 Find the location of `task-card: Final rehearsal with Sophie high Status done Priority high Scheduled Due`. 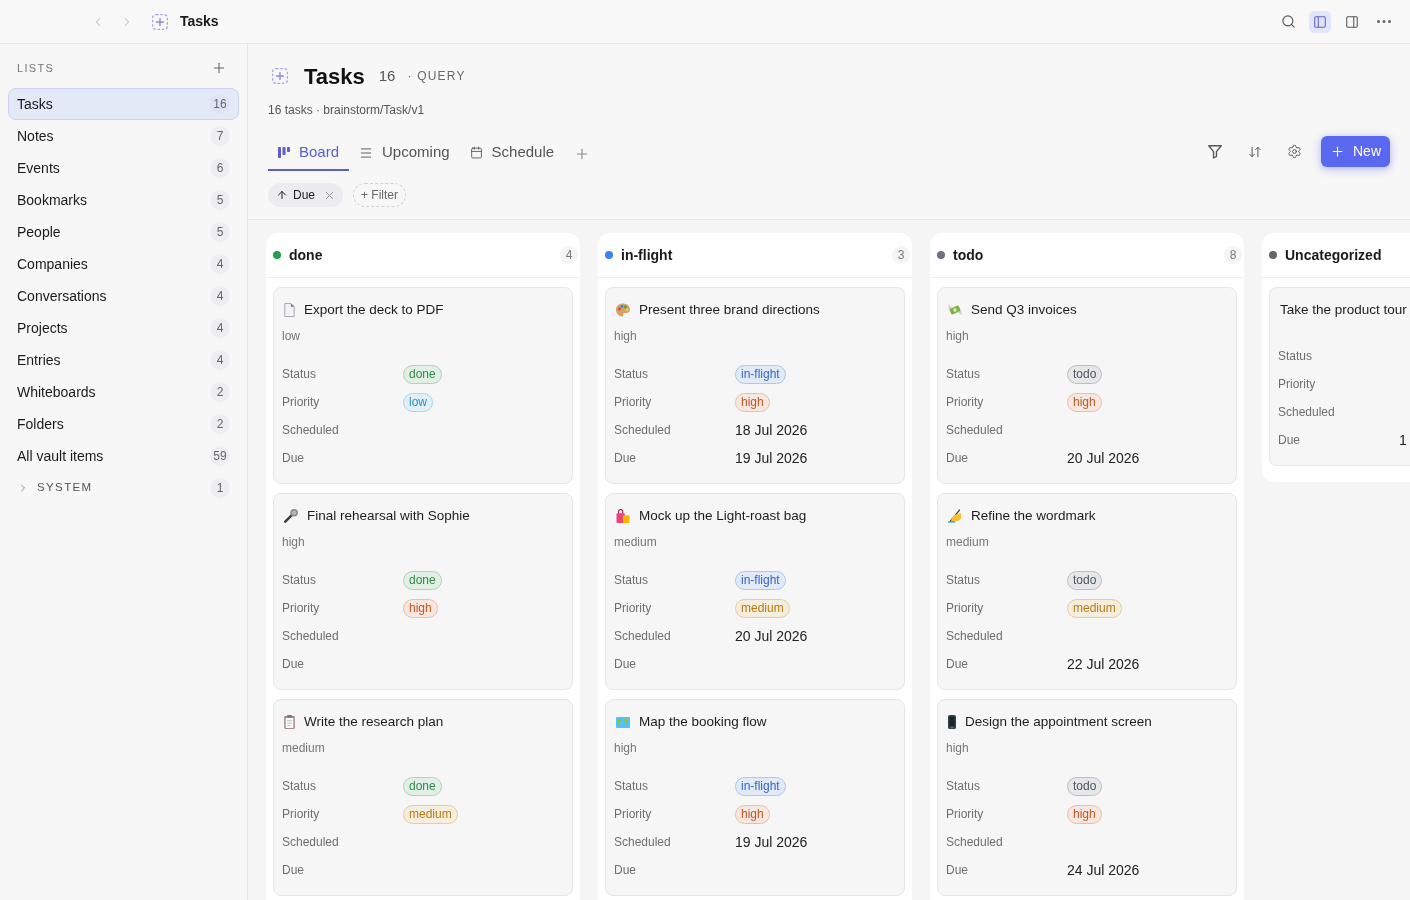

task-card: Final rehearsal with Sophie high Status done Priority high Scheduled Due is located at coordinates (423, 591).